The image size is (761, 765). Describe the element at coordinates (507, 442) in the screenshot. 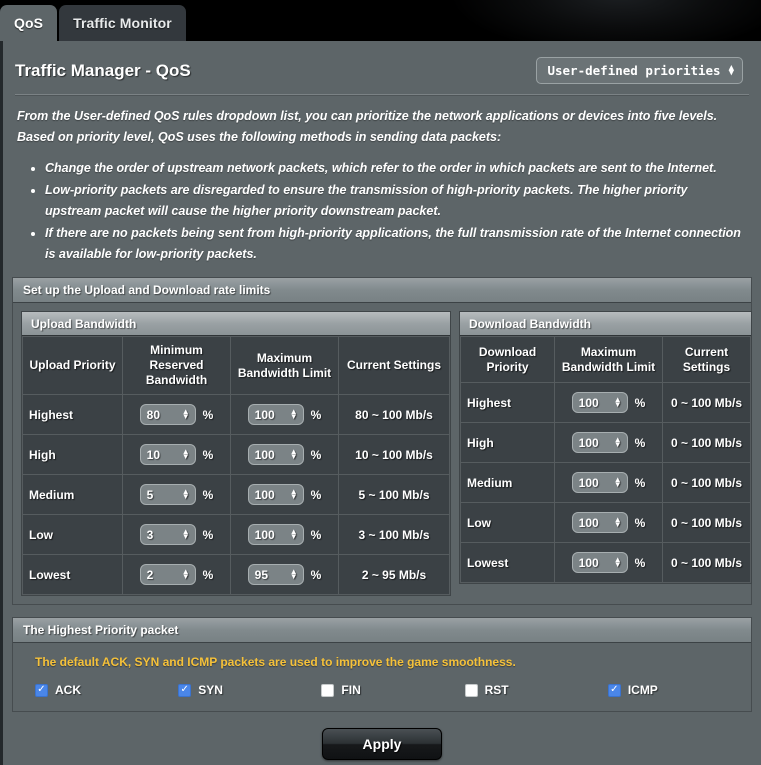

I see `download-priority-label: High` at that location.